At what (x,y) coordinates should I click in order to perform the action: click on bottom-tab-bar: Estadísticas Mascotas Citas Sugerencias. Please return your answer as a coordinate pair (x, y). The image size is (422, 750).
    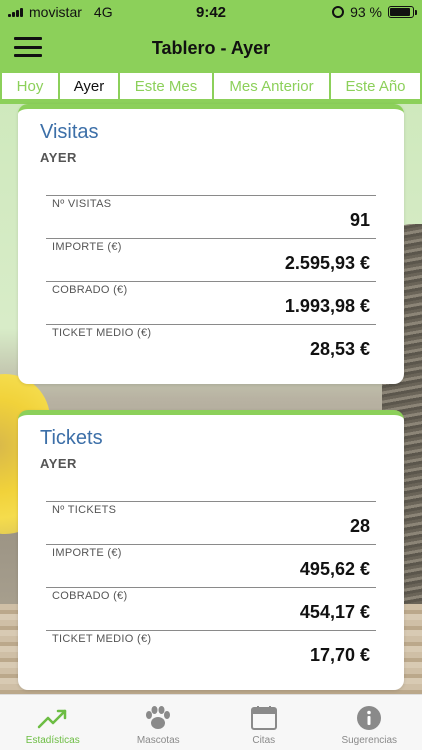
    Looking at the image, I should click on (211, 722).